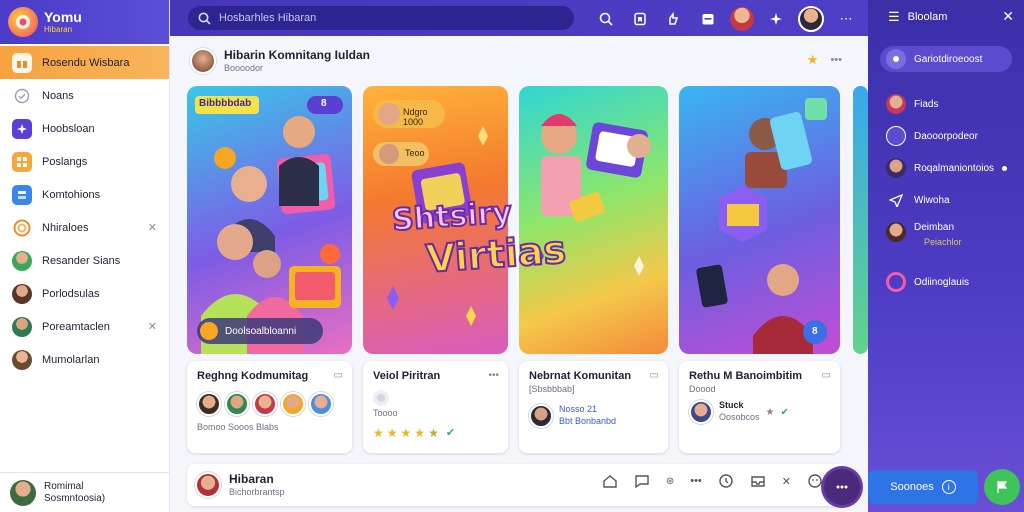  What do you see at coordinates (896, 232) in the screenshot?
I see `avatar-icon` at bounding box center [896, 232].